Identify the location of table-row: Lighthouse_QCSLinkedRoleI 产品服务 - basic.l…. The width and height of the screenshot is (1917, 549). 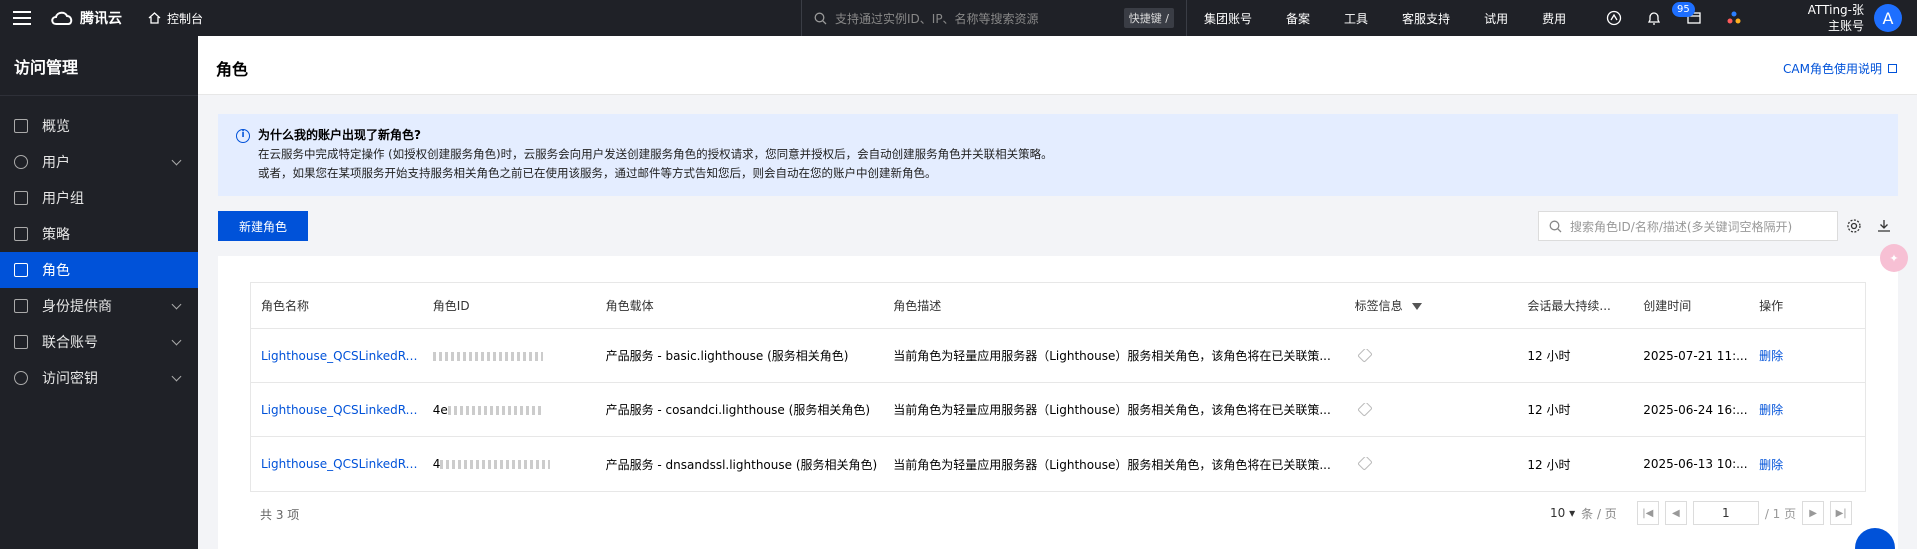
(1058, 356).